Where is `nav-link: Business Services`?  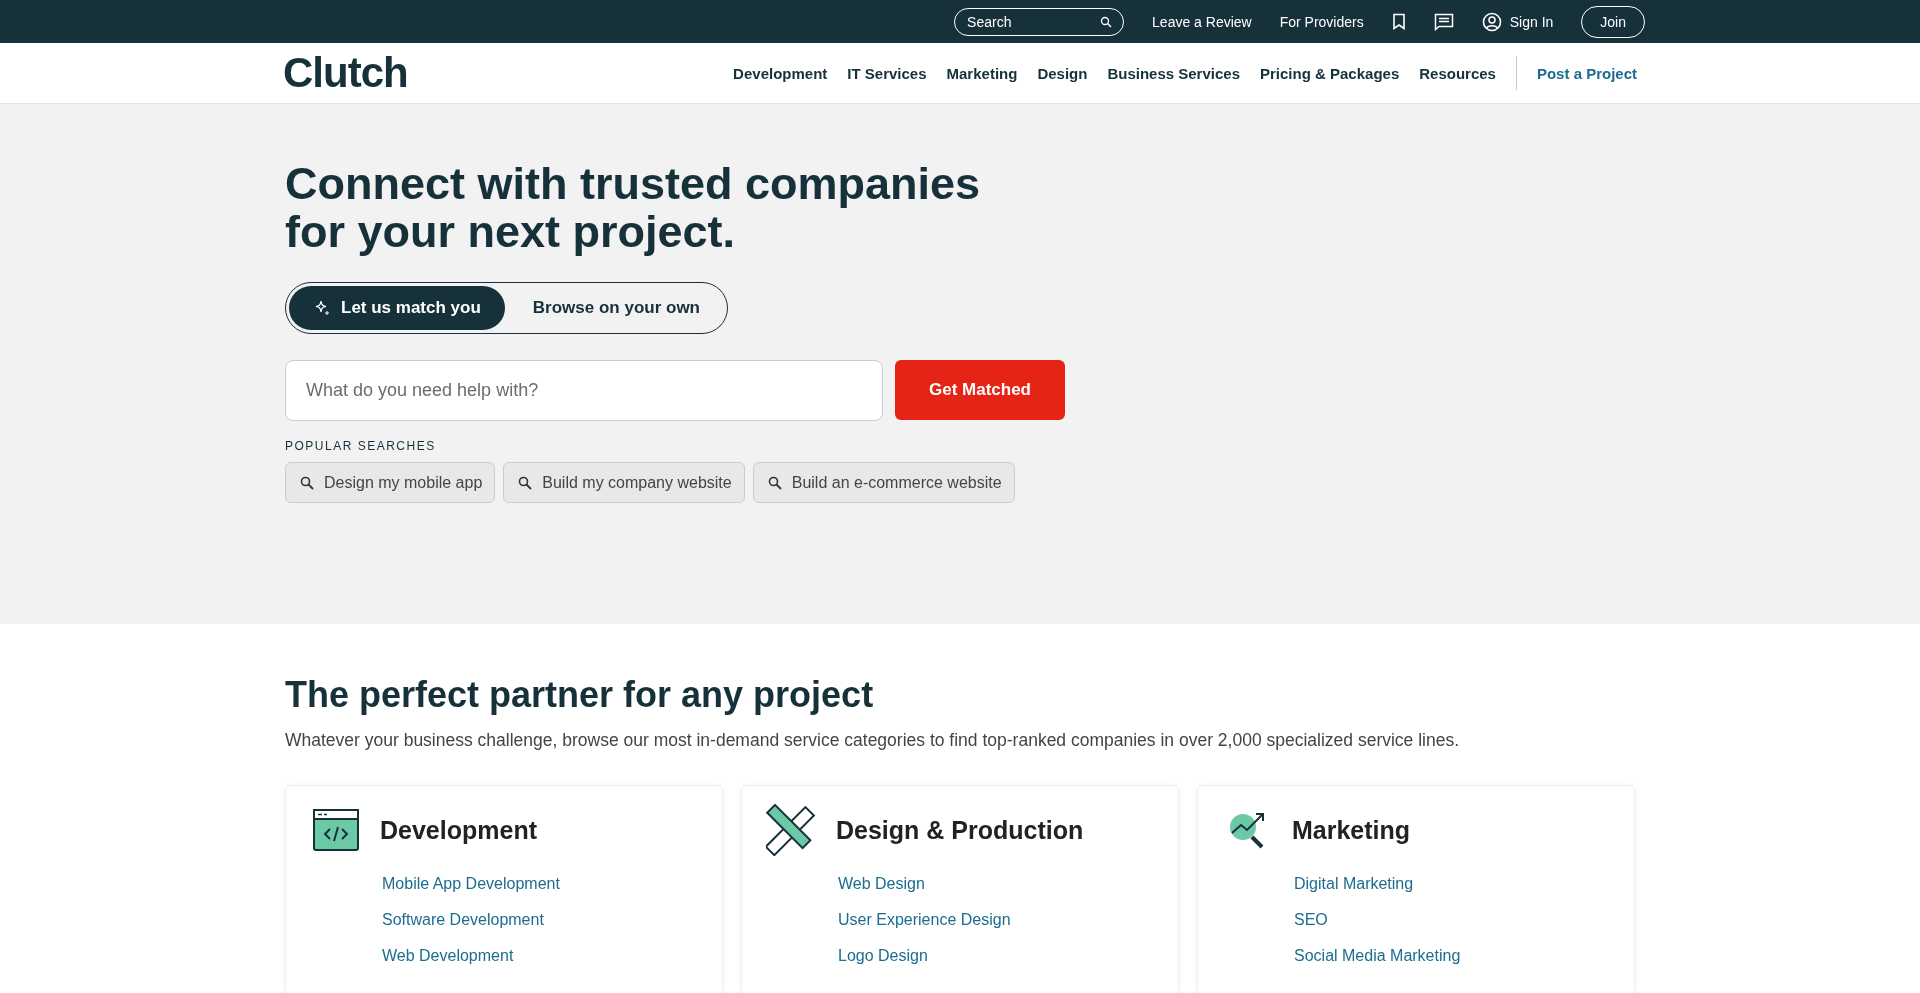
nav-link: Business Services is located at coordinates (1173, 73).